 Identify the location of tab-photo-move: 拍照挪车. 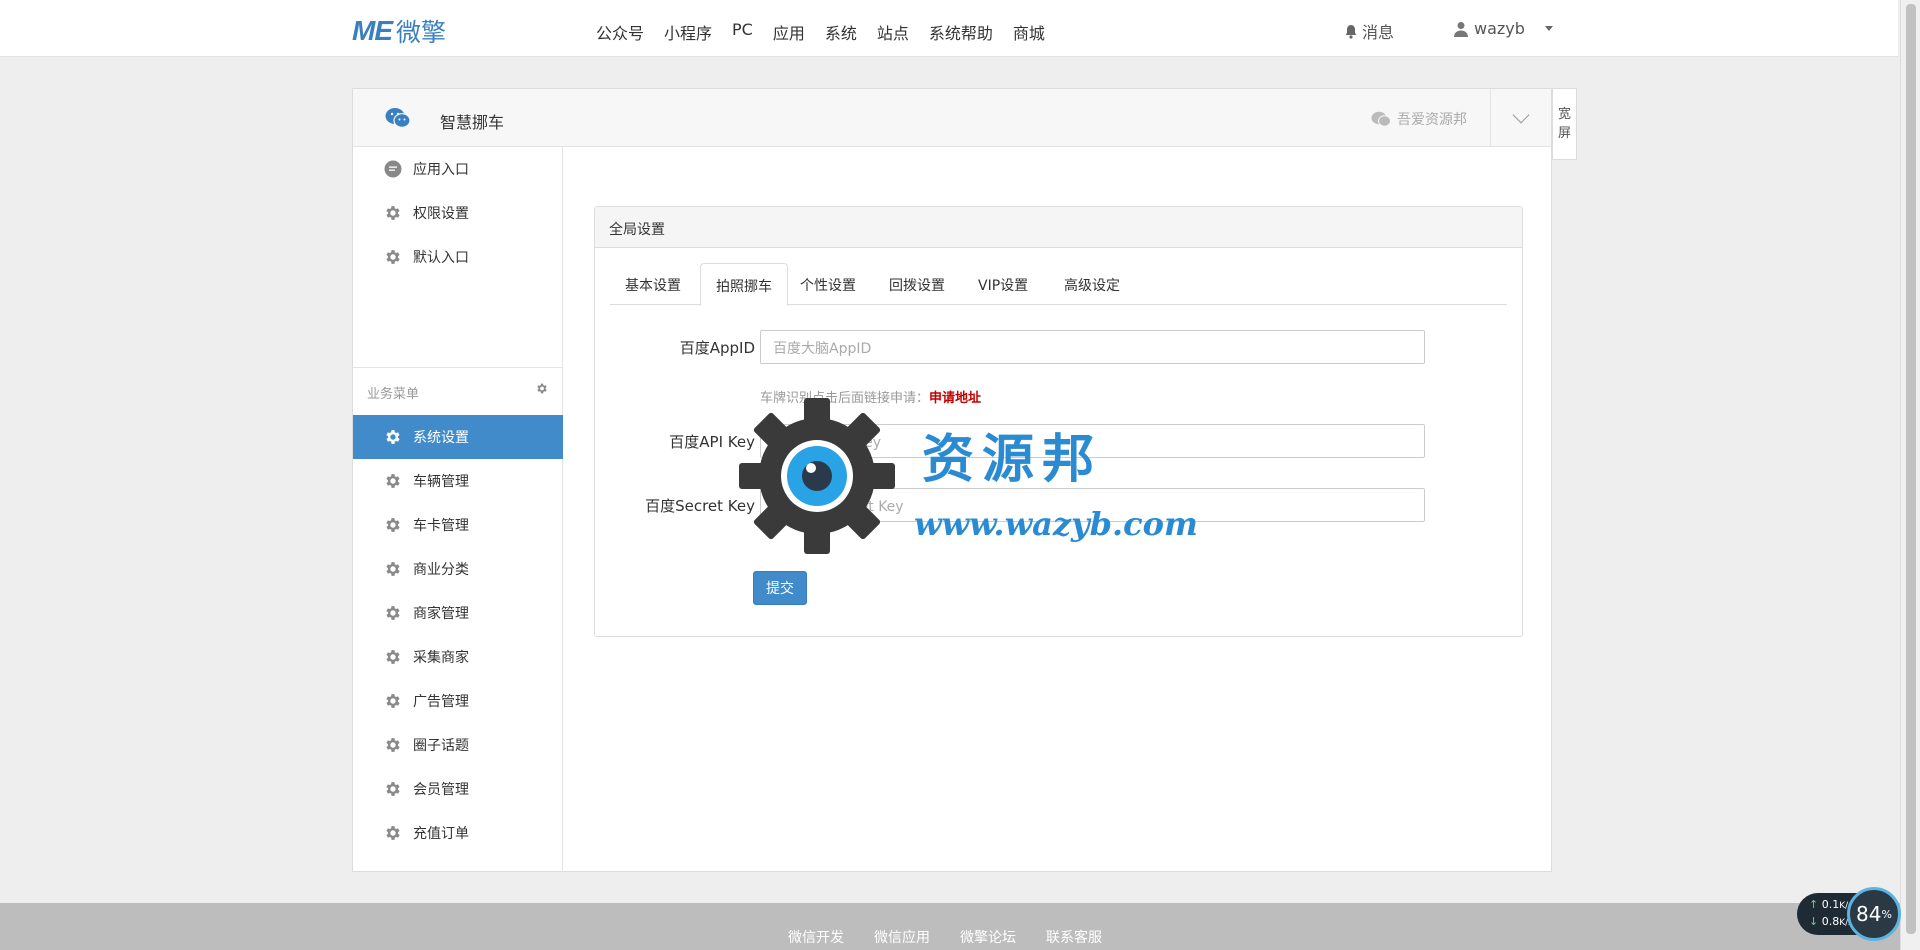
(744, 284).